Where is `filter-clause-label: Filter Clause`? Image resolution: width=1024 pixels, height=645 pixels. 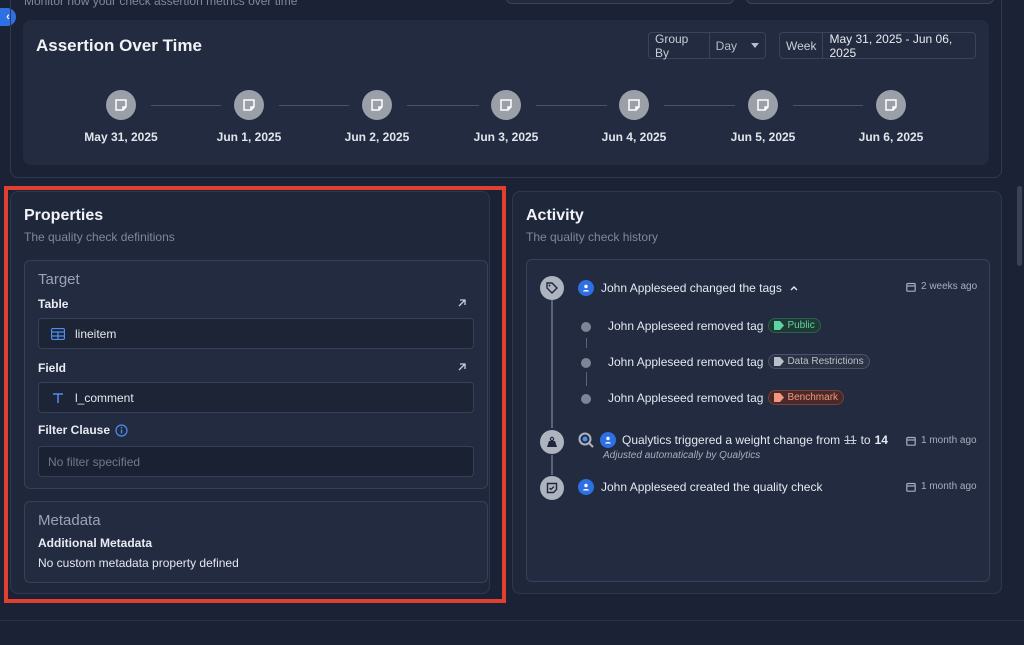 filter-clause-label: Filter Clause is located at coordinates (74, 430).